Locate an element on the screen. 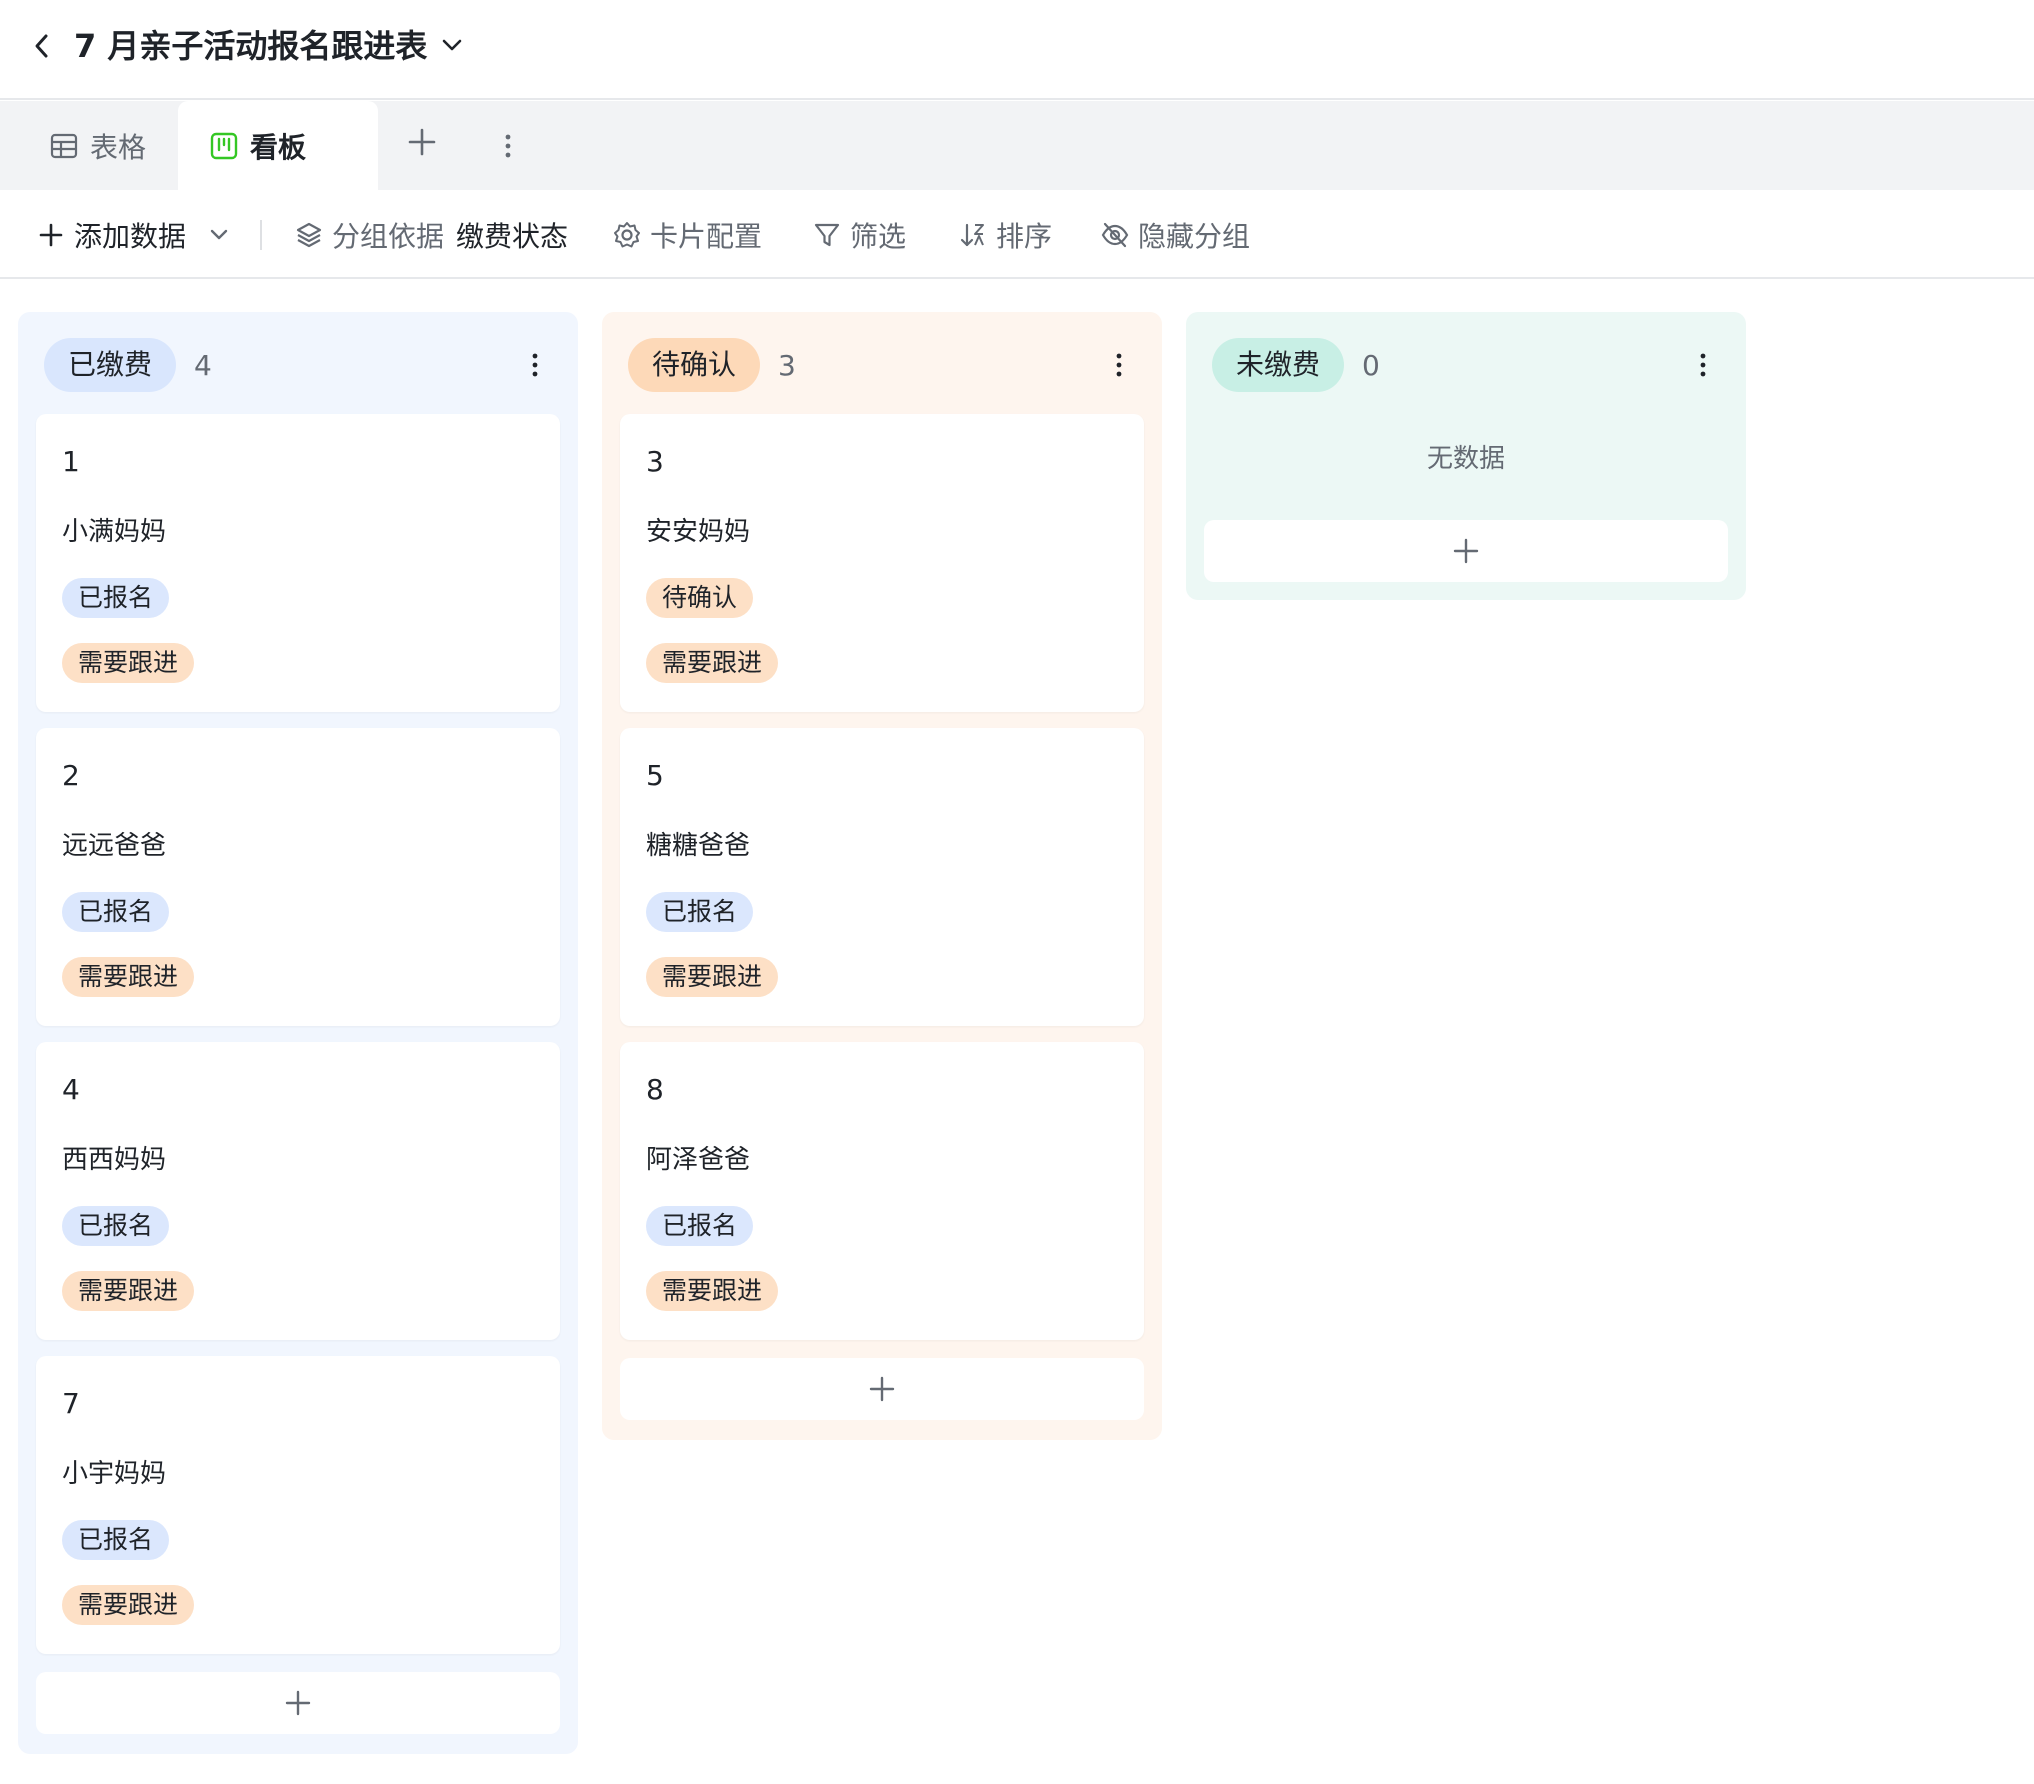 Image resolution: width=2034 pixels, height=1784 pixels. add-view-plus-icon is located at coordinates (422, 142).